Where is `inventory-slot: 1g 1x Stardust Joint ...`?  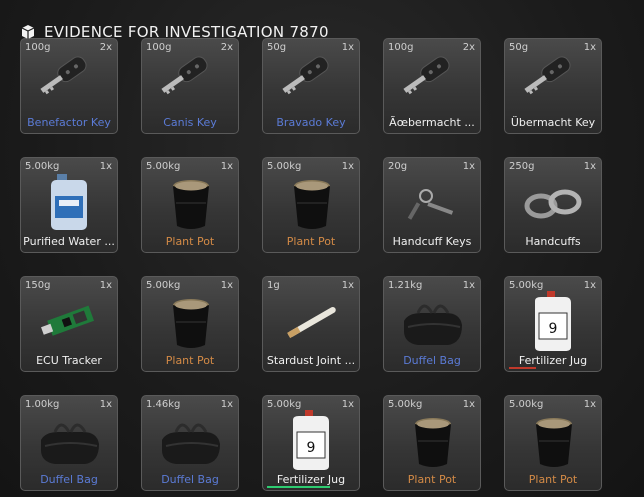
inventory-slot: 1g 1x Stardust Joint ... is located at coordinates (311, 324).